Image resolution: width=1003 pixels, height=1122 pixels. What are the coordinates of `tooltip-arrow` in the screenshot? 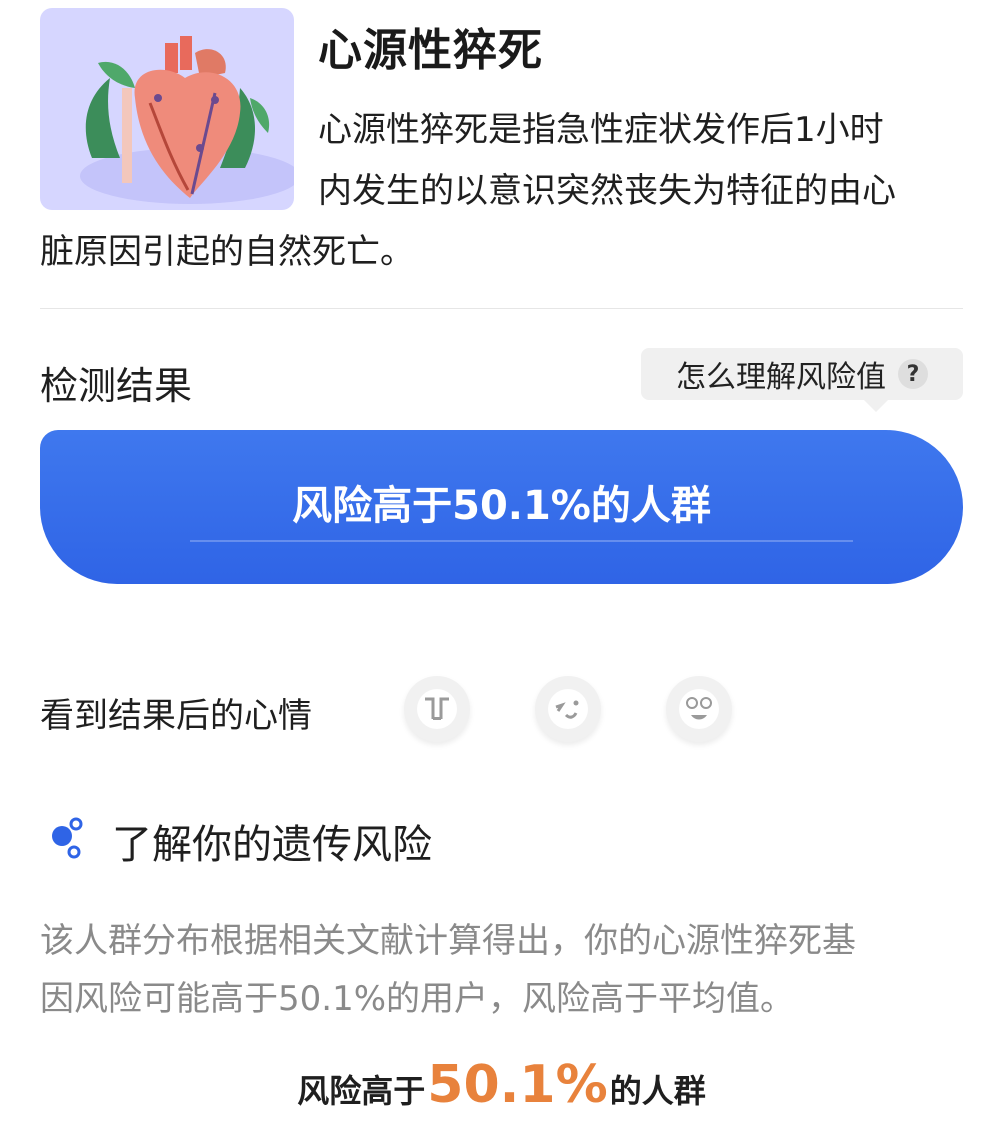 It's located at (876, 406).